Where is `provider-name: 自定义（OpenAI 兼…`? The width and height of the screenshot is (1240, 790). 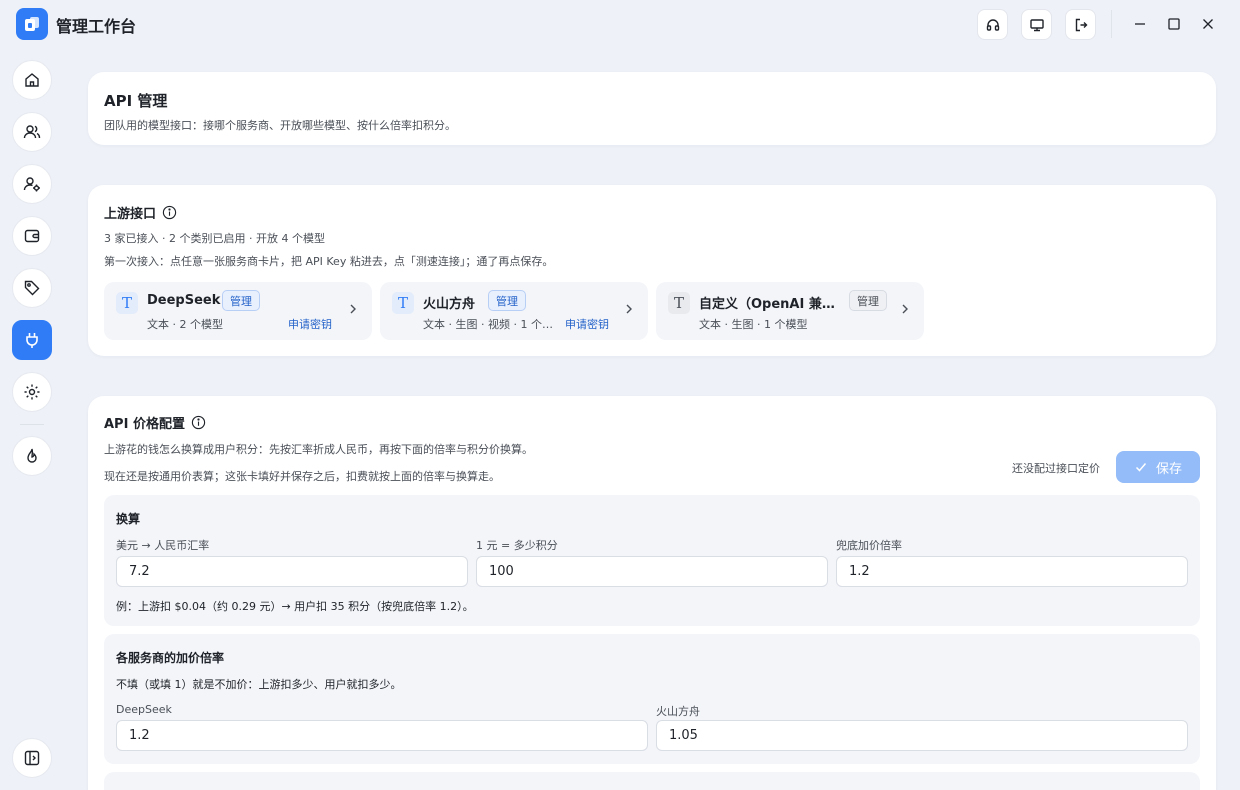 provider-name: 自定义（OpenAI 兼… is located at coordinates (767, 304).